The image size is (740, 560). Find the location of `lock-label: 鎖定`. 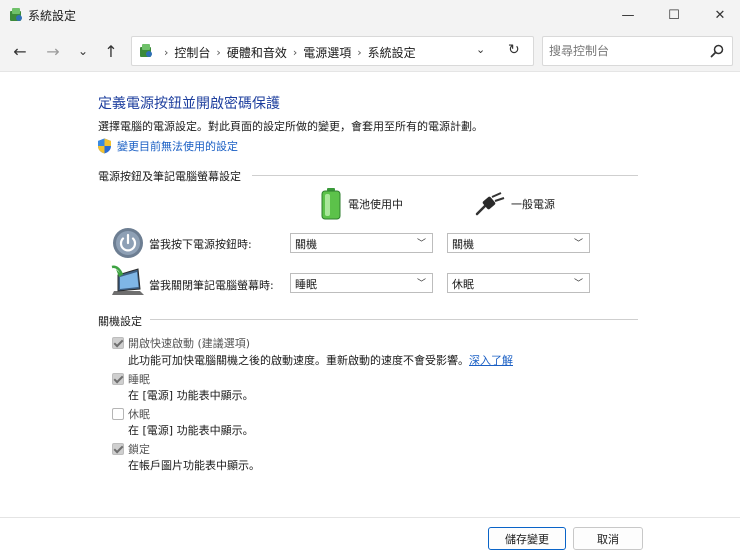

lock-label: 鎖定 is located at coordinates (139, 449).